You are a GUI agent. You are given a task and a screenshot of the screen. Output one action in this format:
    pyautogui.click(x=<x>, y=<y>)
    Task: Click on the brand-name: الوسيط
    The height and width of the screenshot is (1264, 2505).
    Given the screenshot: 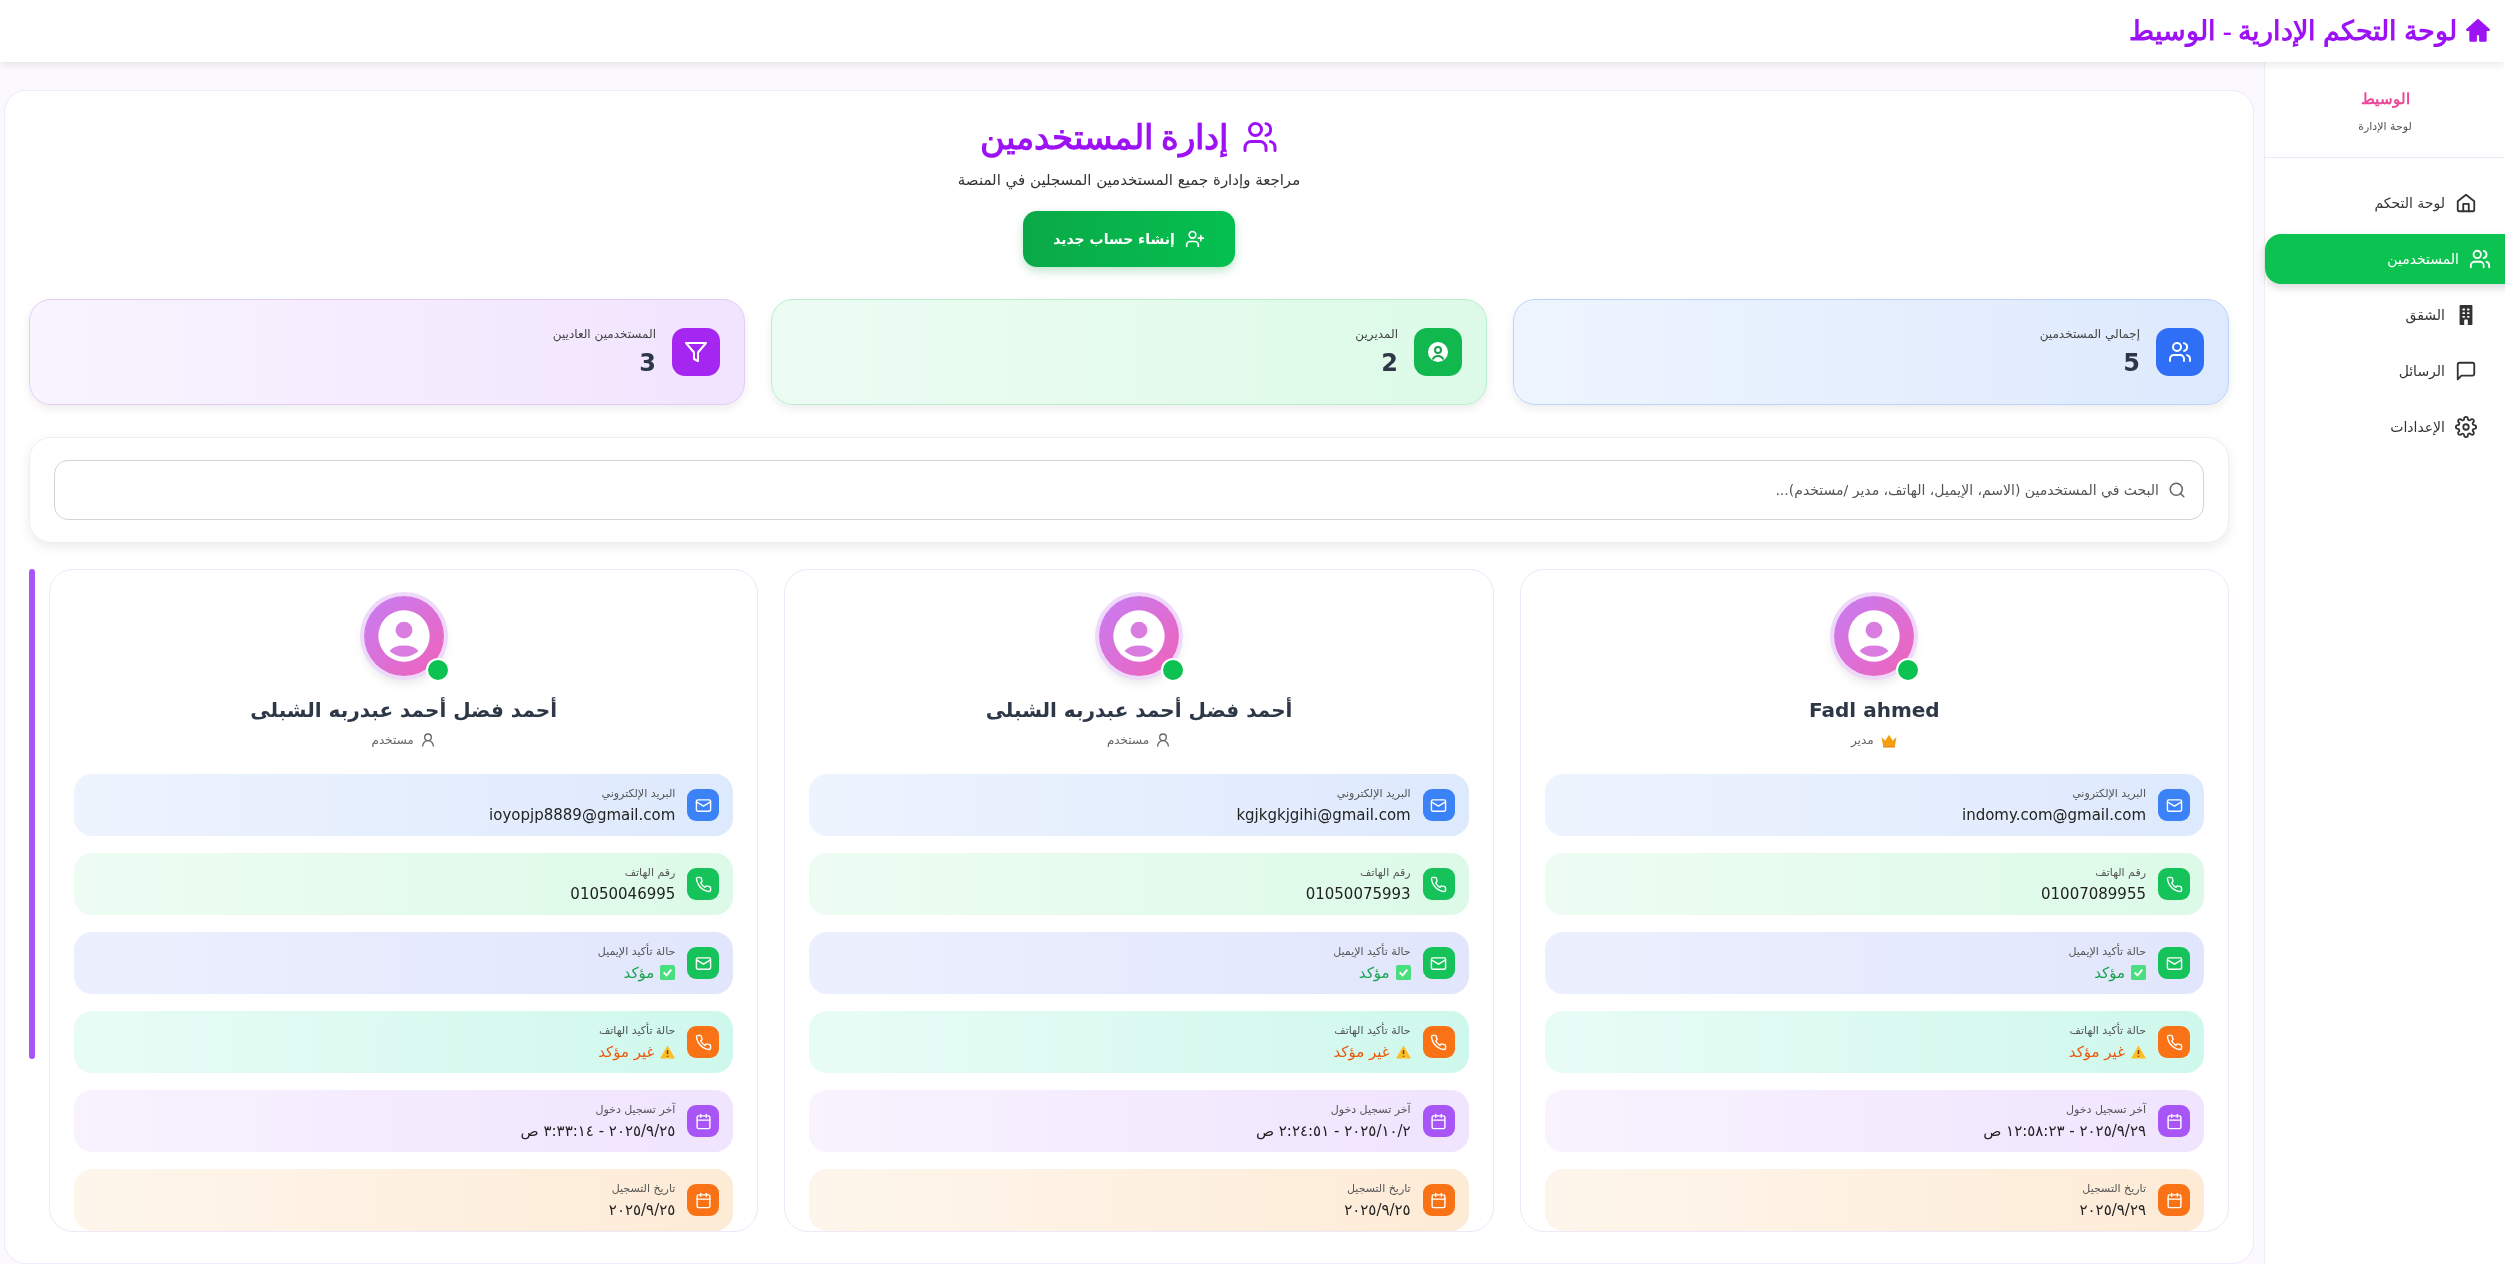 What is the action you would take?
    pyautogui.click(x=2385, y=99)
    